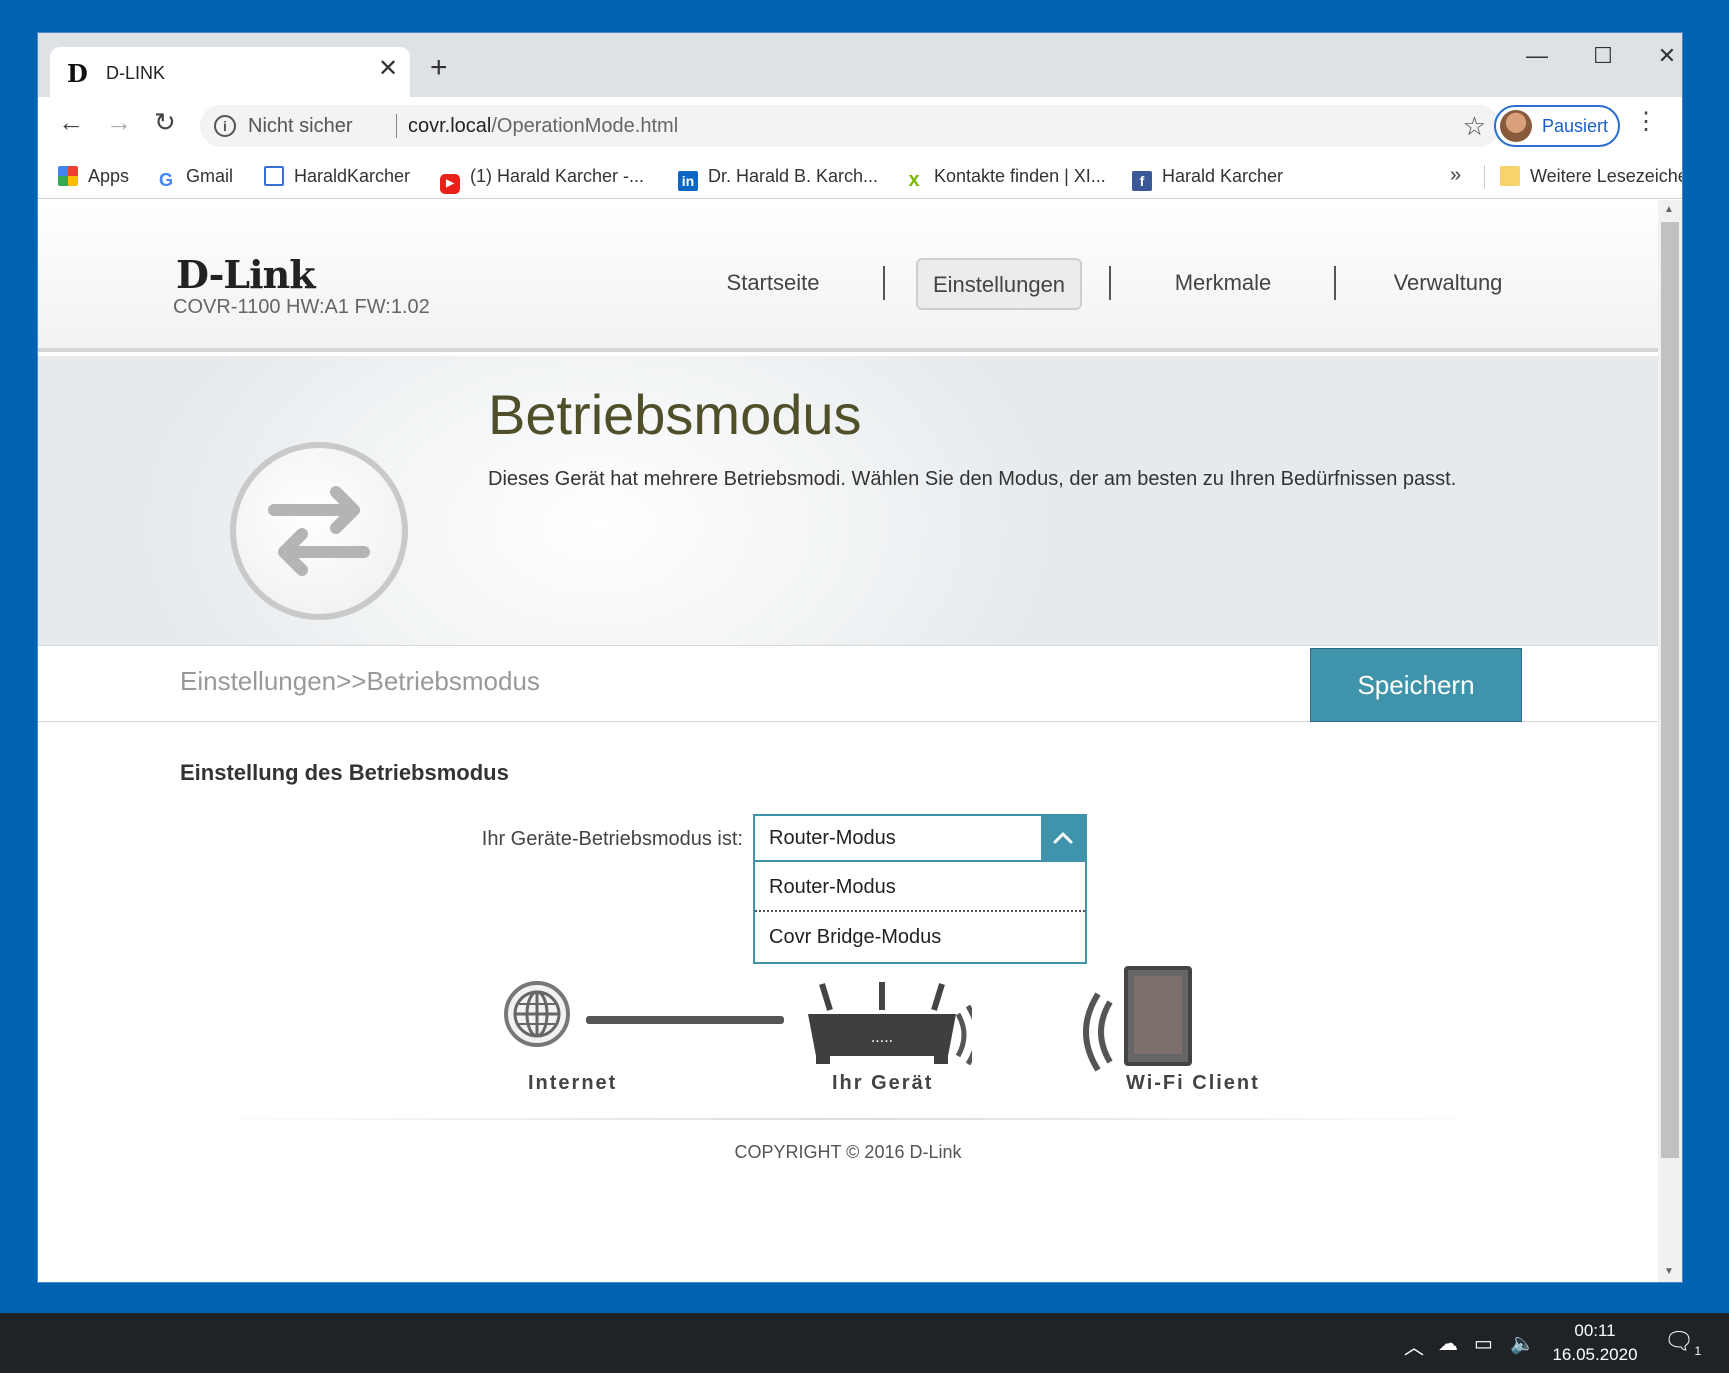 The height and width of the screenshot is (1373, 1729). I want to click on scroll-up-arrow-icon: ▲, so click(1669, 209).